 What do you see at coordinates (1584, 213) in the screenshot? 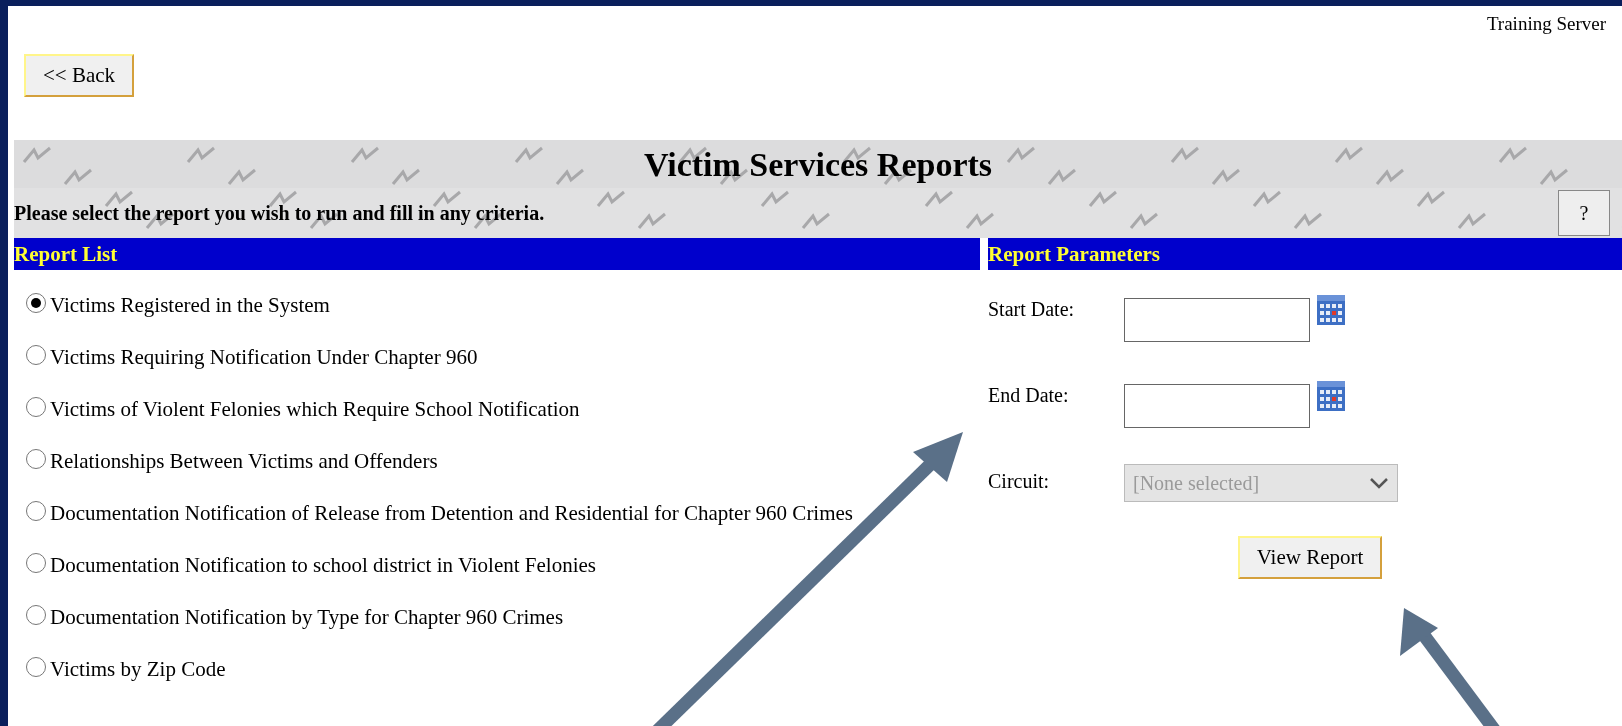
I see `help-button: ?` at bounding box center [1584, 213].